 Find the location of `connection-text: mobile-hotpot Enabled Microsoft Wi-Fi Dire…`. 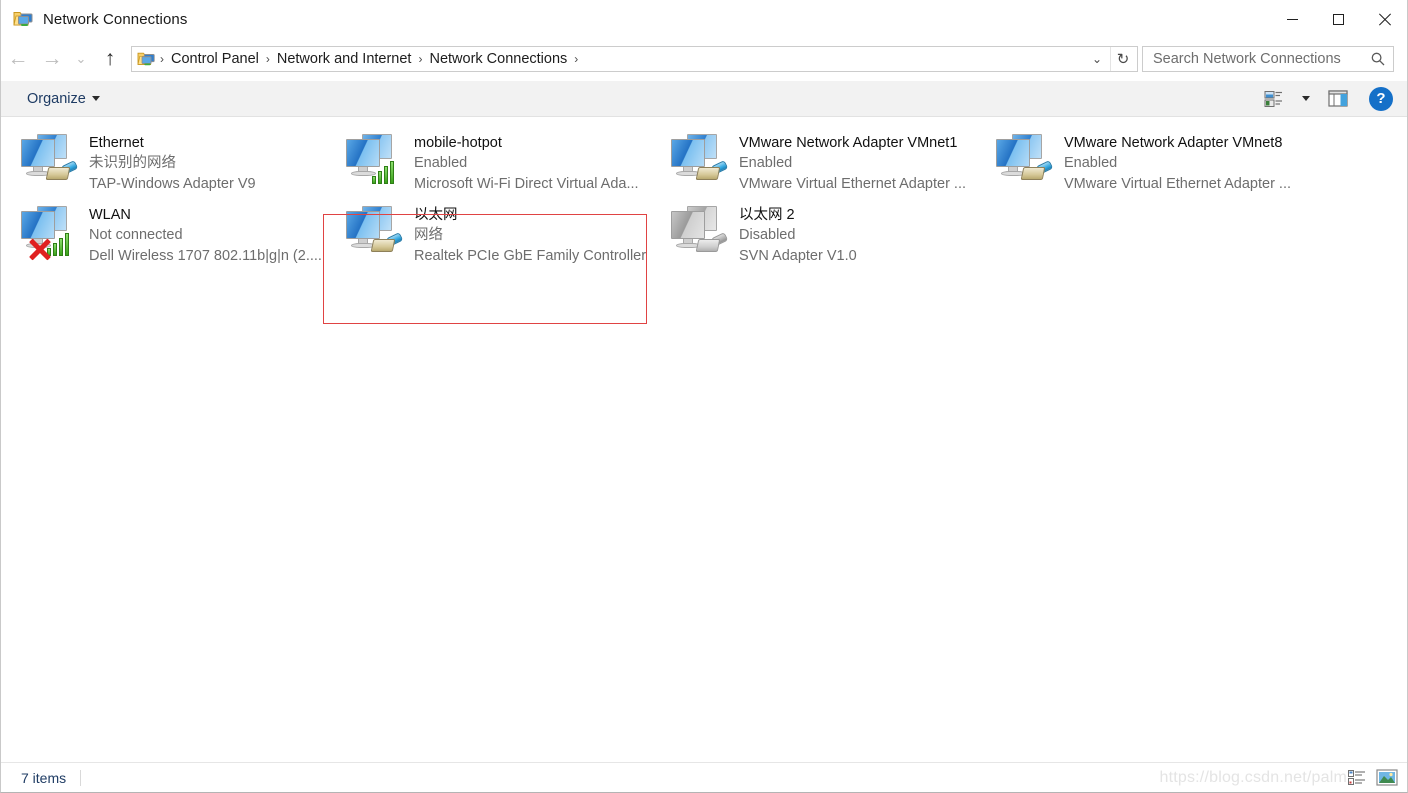

connection-text: mobile-hotpot Enabled Microsoft Wi-Fi Dire… is located at coordinates (526, 162).